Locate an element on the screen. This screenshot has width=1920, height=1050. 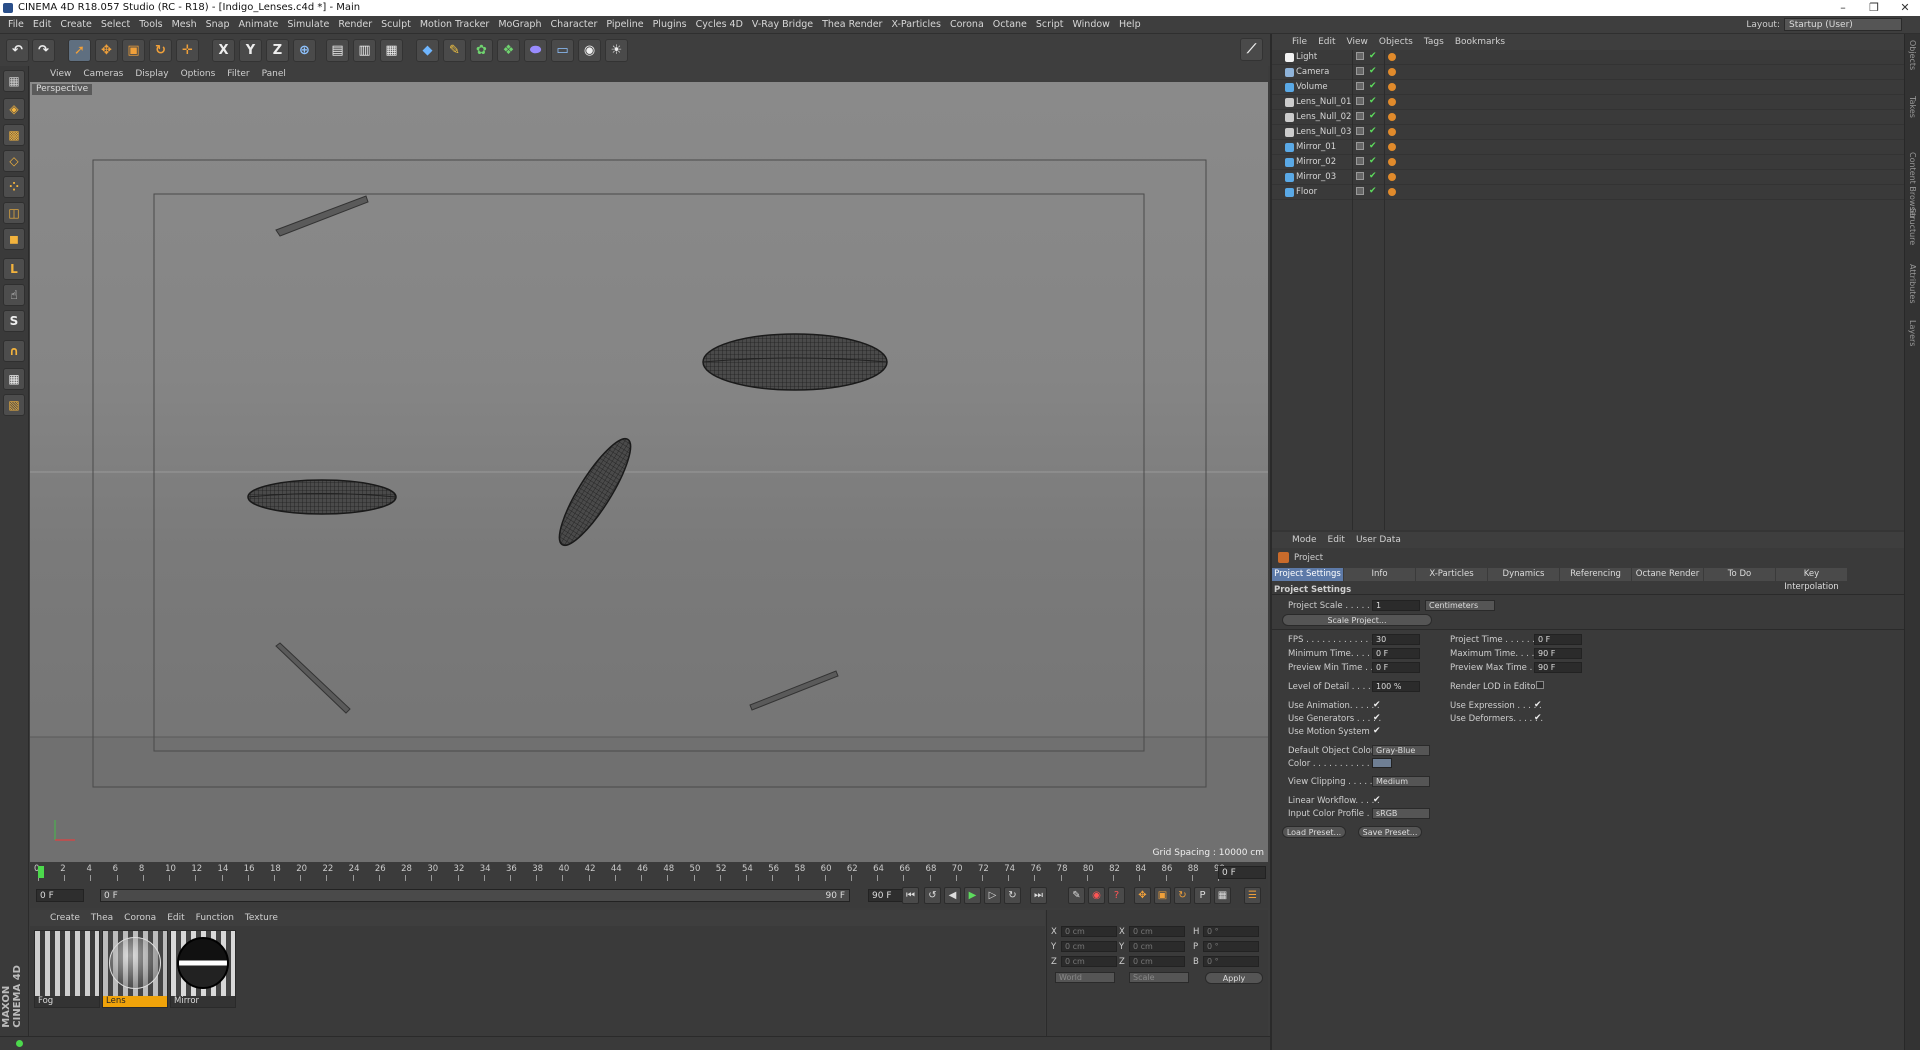
workplane-icon: ◇ is located at coordinates (14, 161).